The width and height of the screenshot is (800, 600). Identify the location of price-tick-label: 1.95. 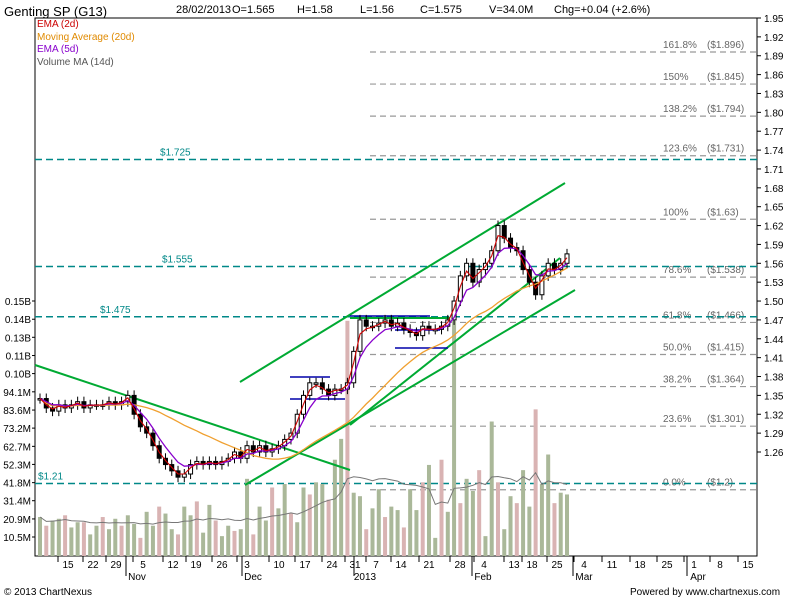
(774, 19).